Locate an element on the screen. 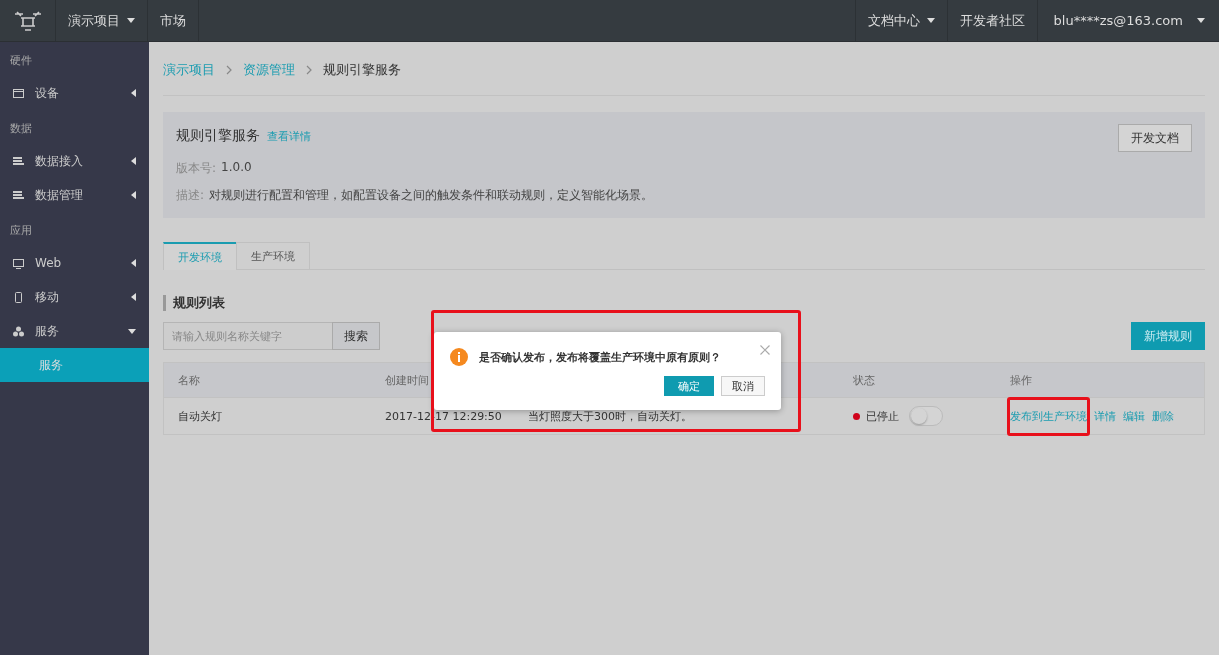 The image size is (1219, 655). nav-link: 开发者社区 is located at coordinates (992, 20).